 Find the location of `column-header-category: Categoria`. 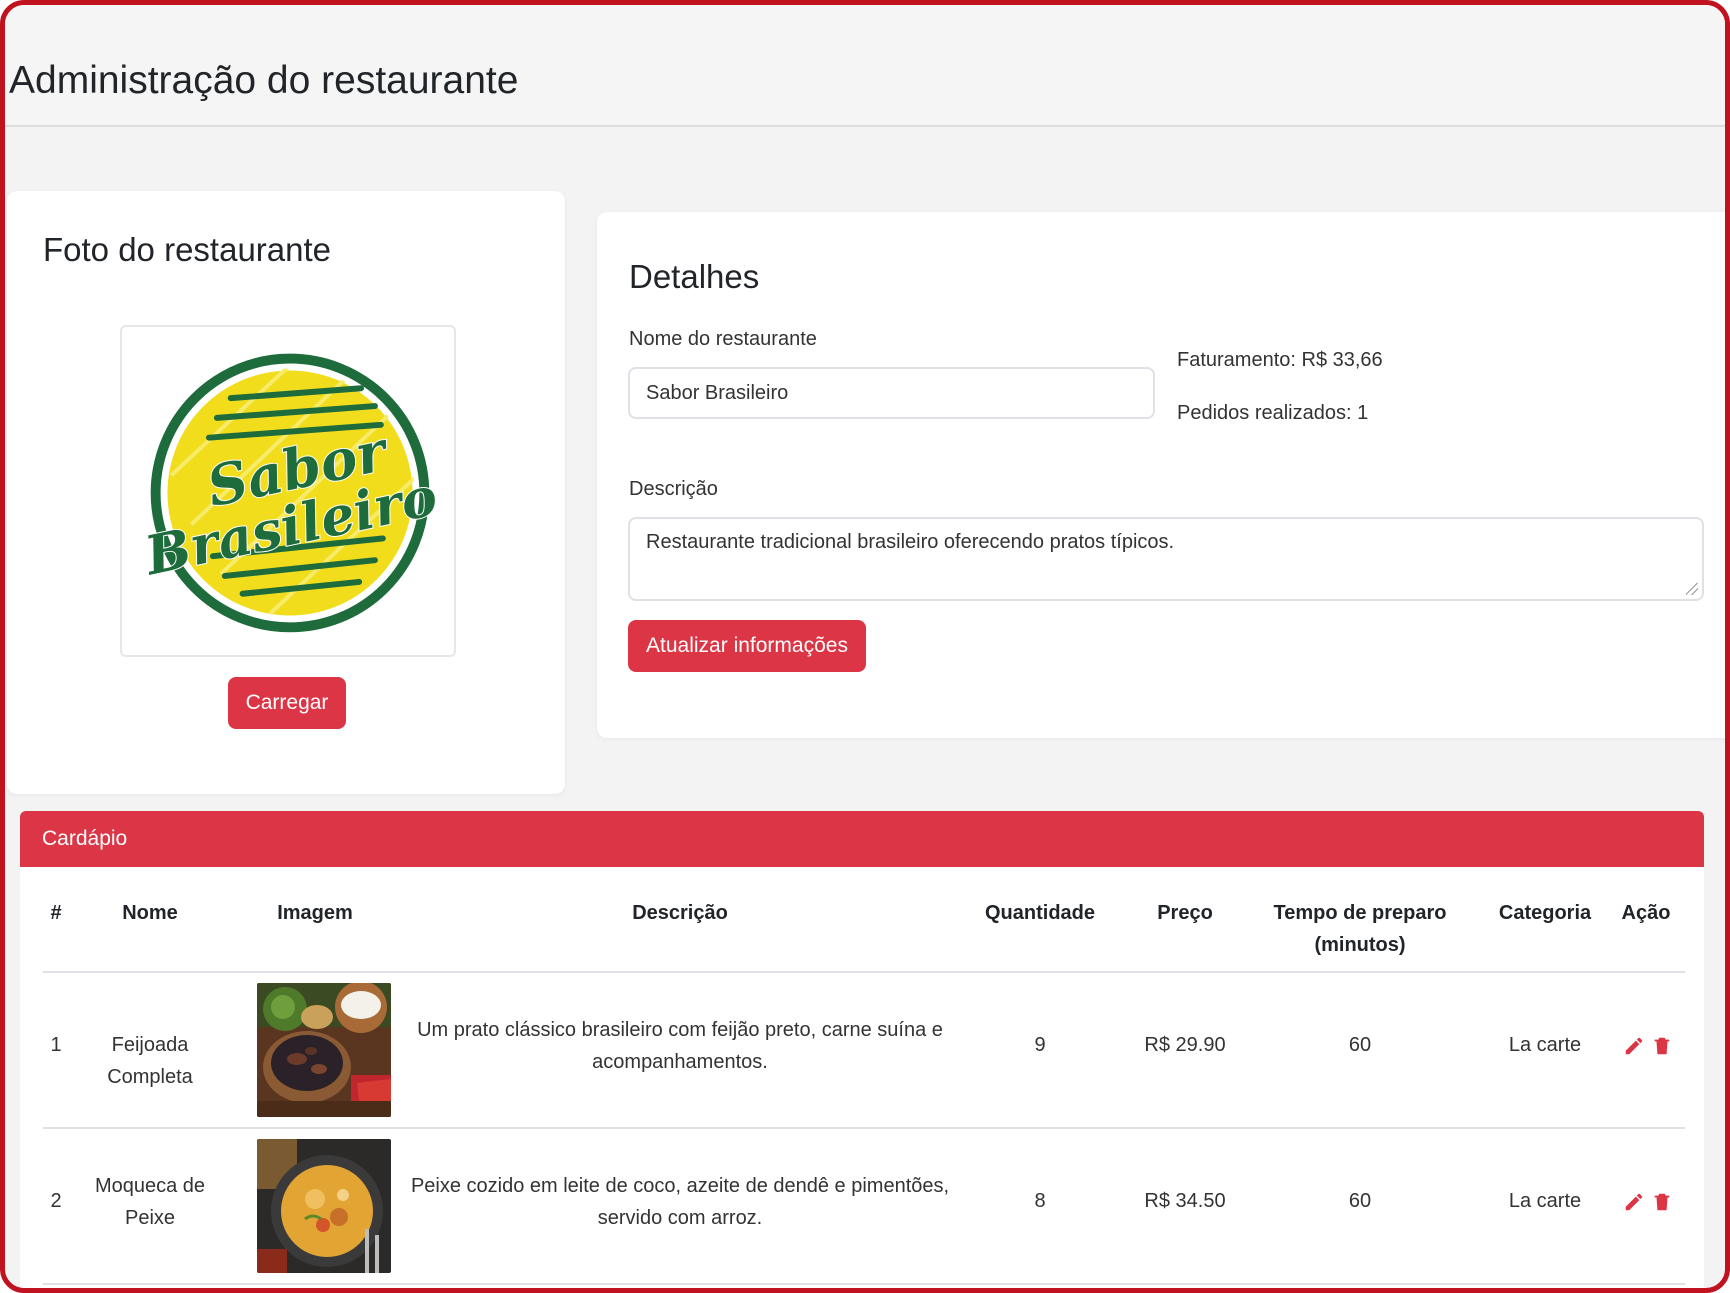

column-header-category: Categoria is located at coordinates (1545, 913).